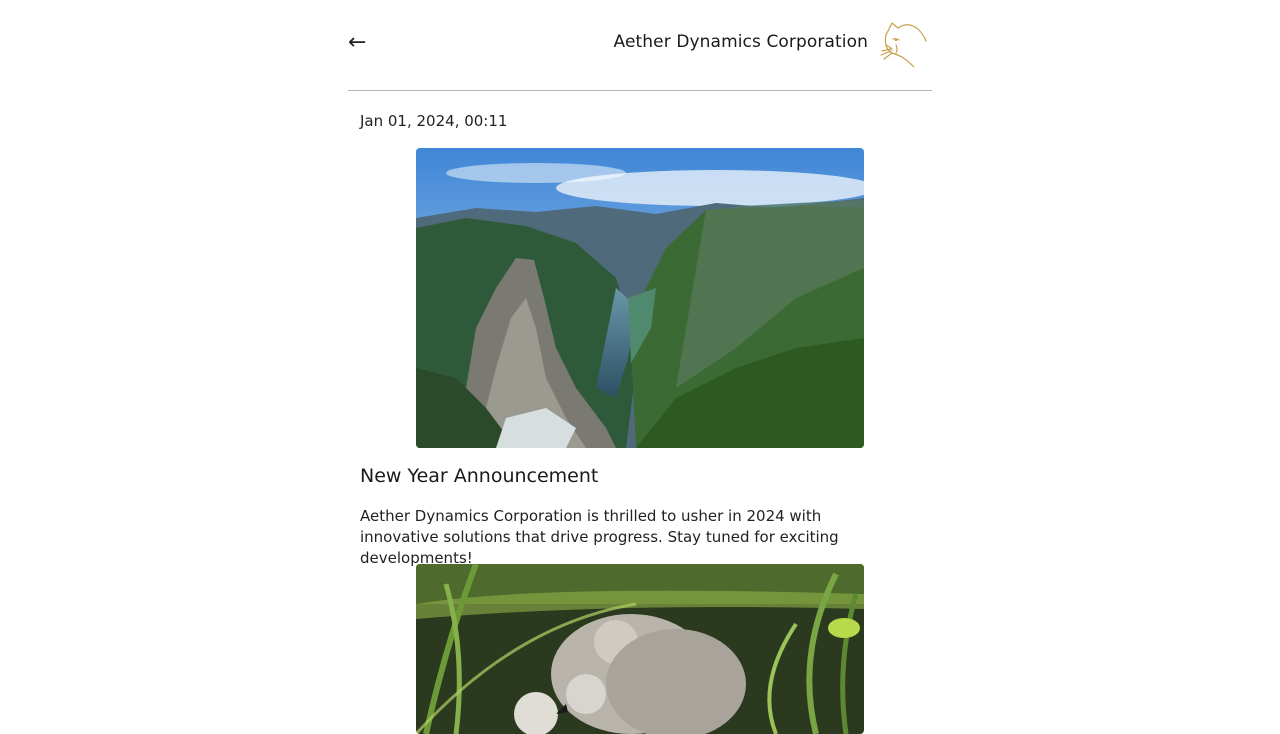 This screenshot has width=1280, height=734. What do you see at coordinates (640, 649) in the screenshot?
I see `cygnets-in-grass-photo` at bounding box center [640, 649].